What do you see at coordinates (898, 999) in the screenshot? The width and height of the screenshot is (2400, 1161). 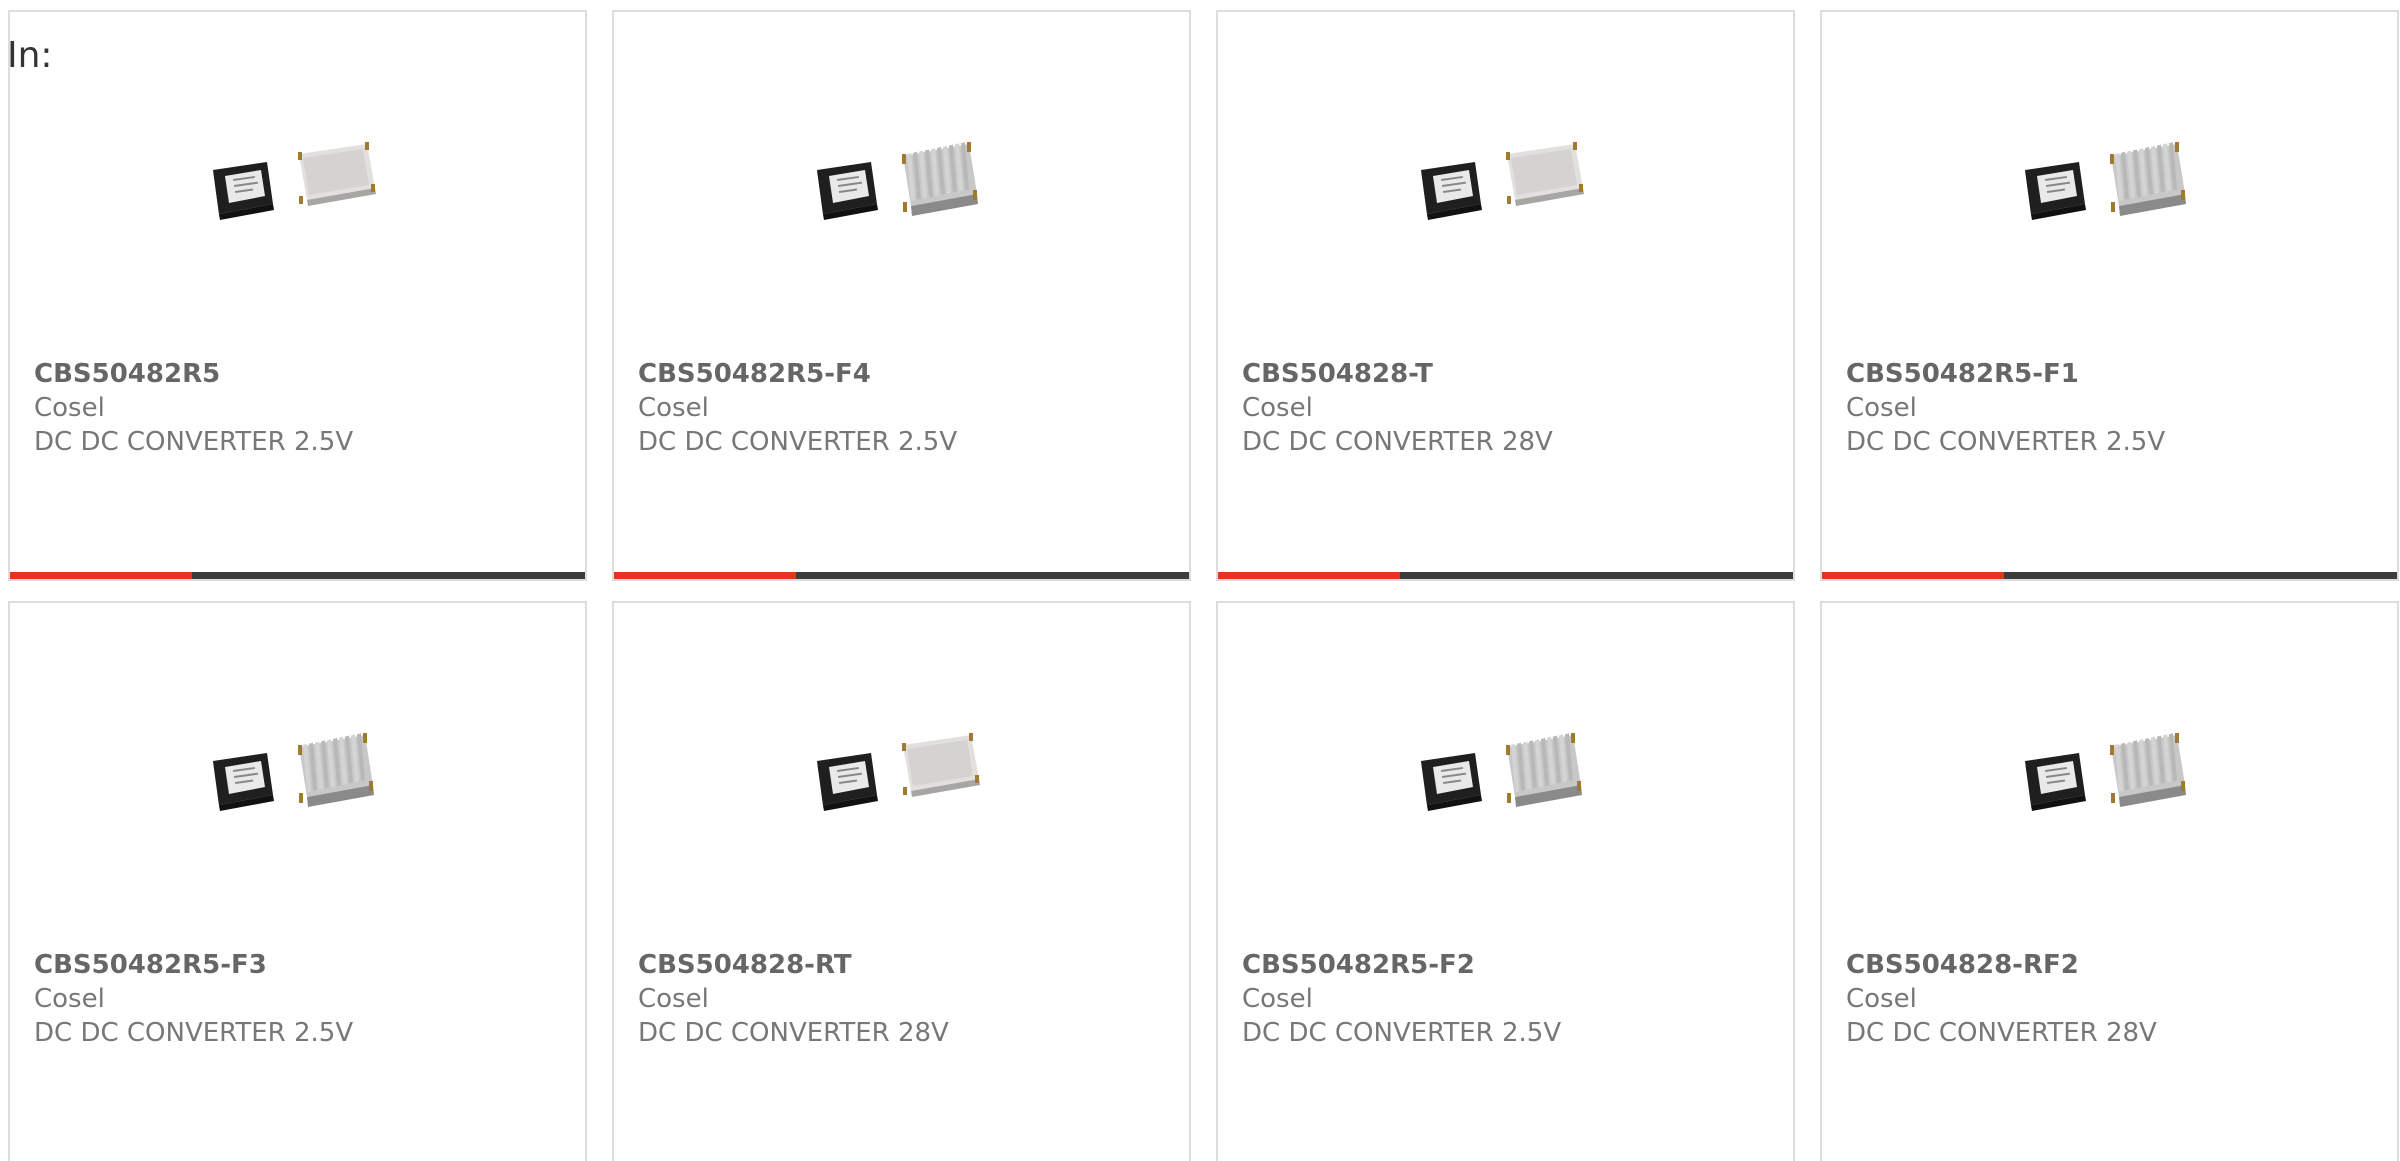 I see `product-info: CBS504828-RT Cosel DC DC CONVERTER 28V` at bounding box center [898, 999].